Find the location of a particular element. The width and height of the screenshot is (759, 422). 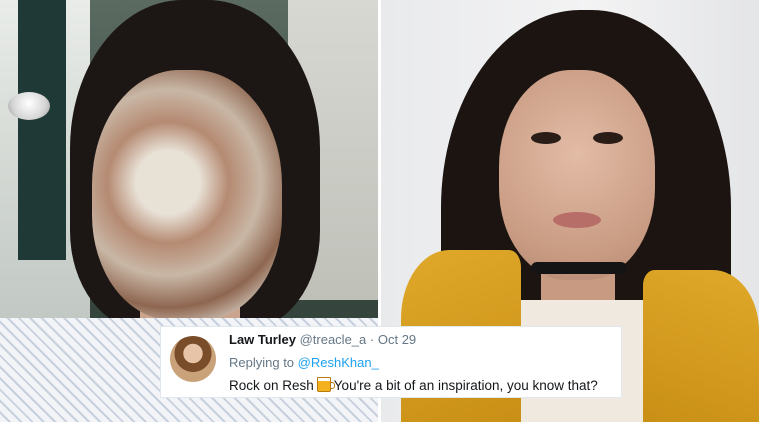

face is located at coordinates (577, 175).